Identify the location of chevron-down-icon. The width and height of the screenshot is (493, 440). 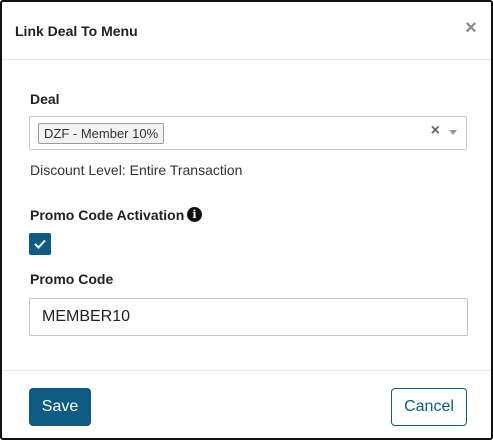
(453, 132).